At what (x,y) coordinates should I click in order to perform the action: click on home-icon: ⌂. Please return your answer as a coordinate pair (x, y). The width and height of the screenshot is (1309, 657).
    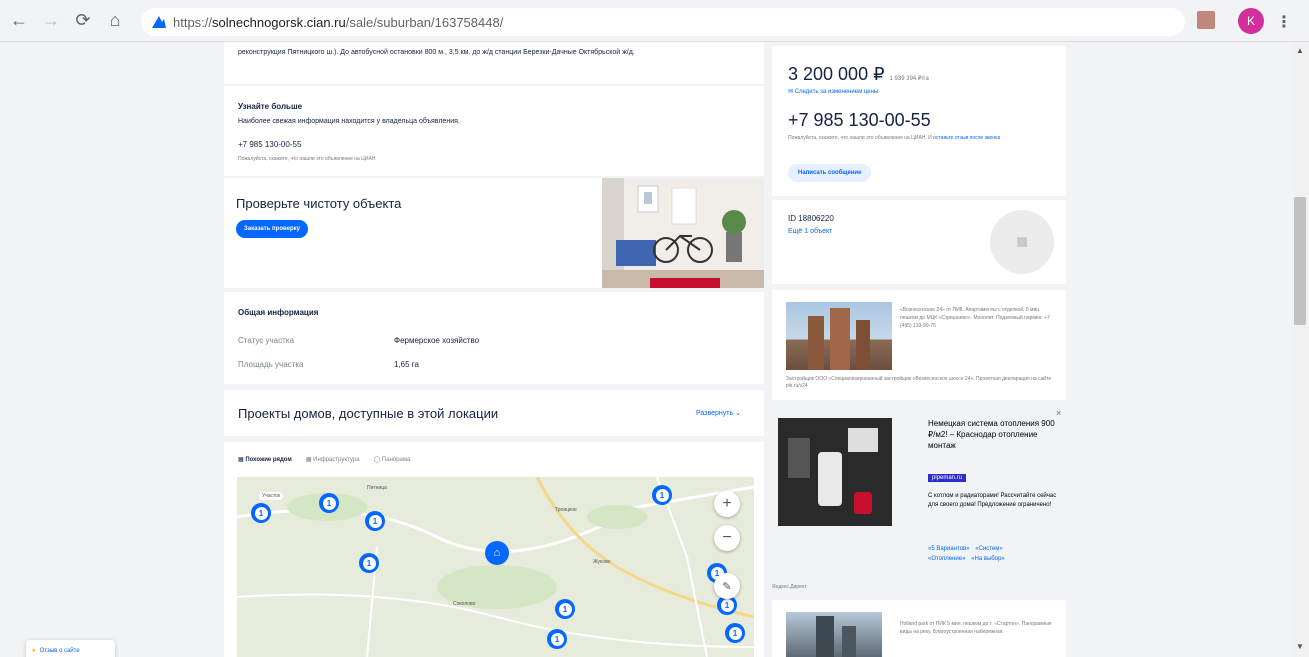
    Looking at the image, I should click on (115, 21).